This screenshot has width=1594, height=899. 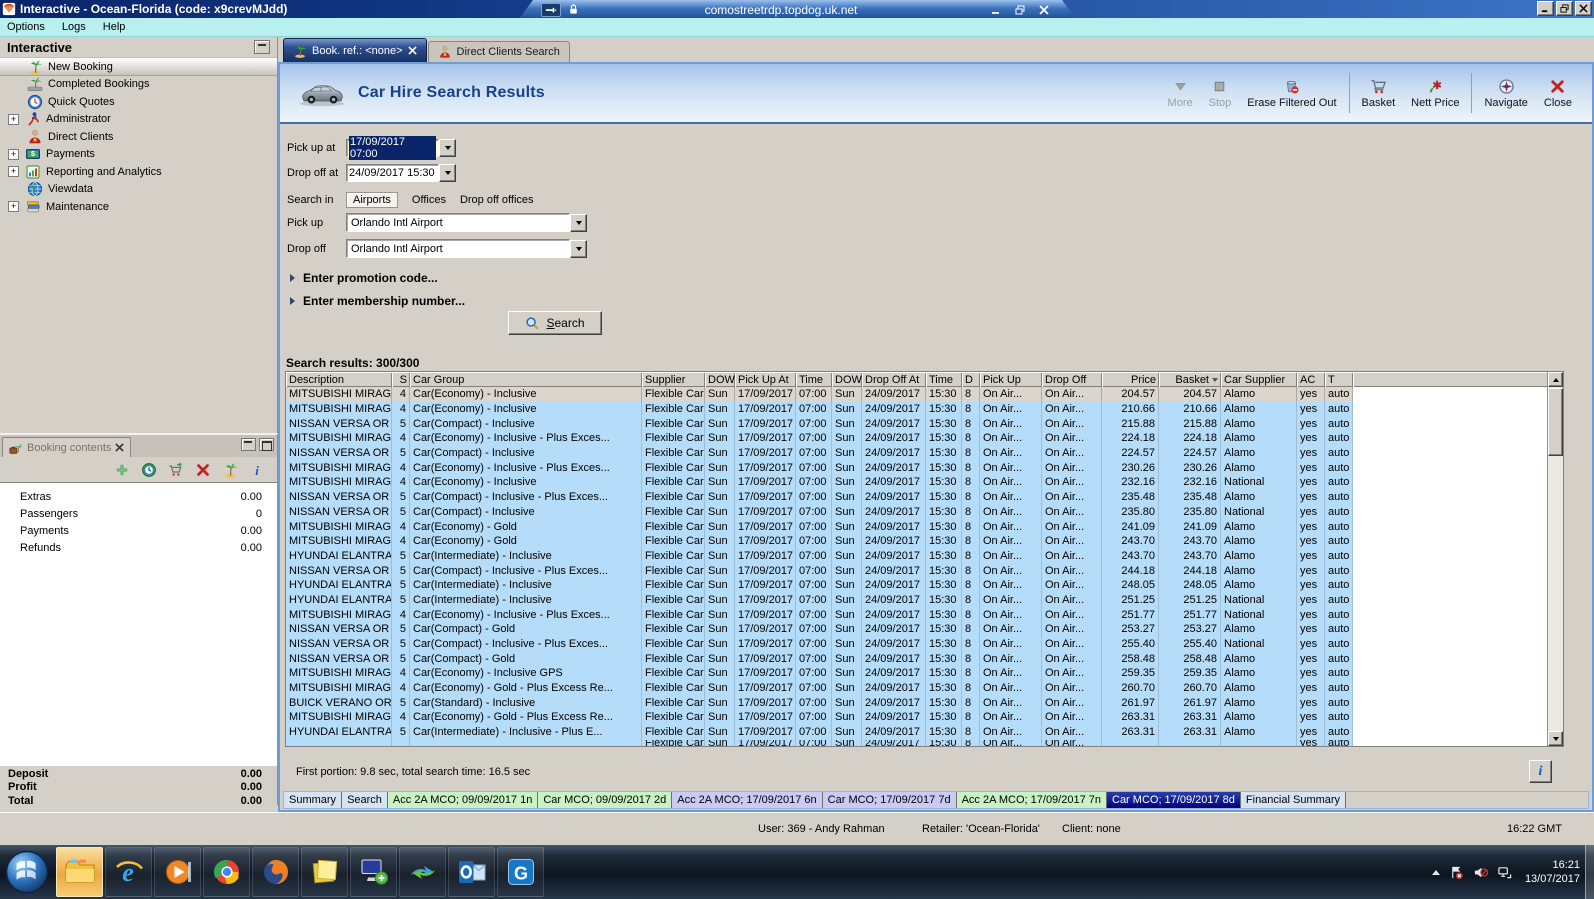 What do you see at coordinates (75, 27) in the screenshot?
I see `menu-logs: Logs` at bounding box center [75, 27].